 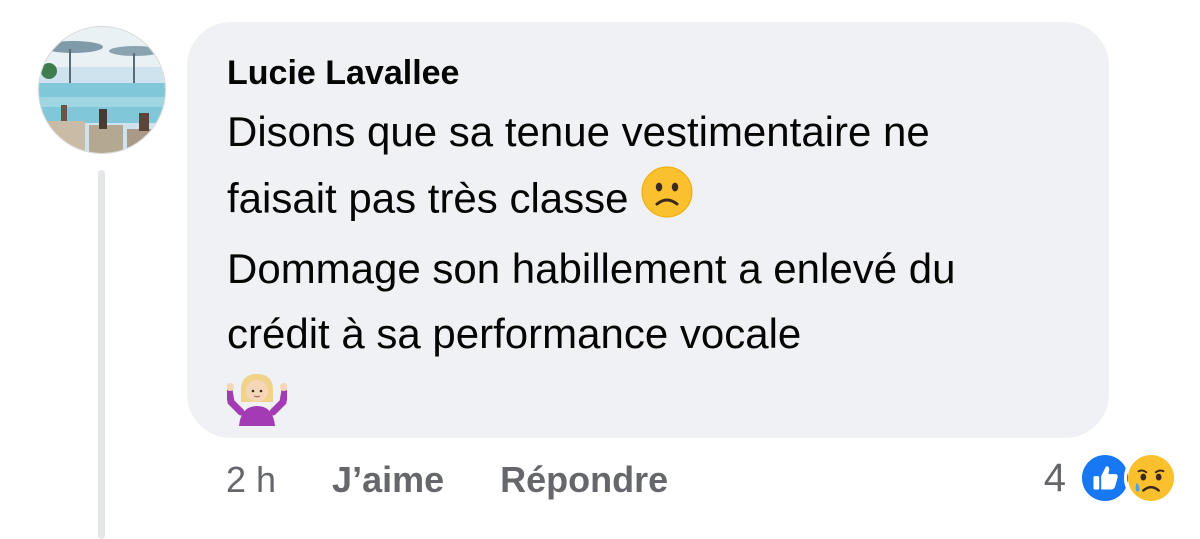 I want to click on comment-line: Disons que sa tenue vestimentaire ne, so click(x=578, y=131).